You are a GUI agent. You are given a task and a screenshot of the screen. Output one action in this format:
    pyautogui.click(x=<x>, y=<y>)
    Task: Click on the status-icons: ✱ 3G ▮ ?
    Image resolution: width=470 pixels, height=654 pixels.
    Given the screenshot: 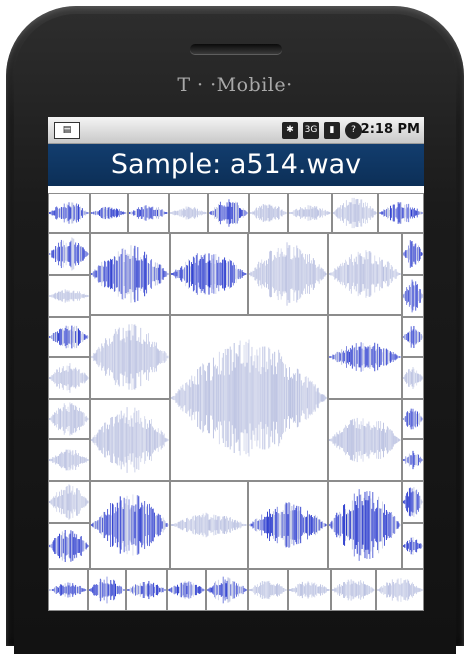 What is the action you would take?
    pyautogui.click(x=322, y=130)
    